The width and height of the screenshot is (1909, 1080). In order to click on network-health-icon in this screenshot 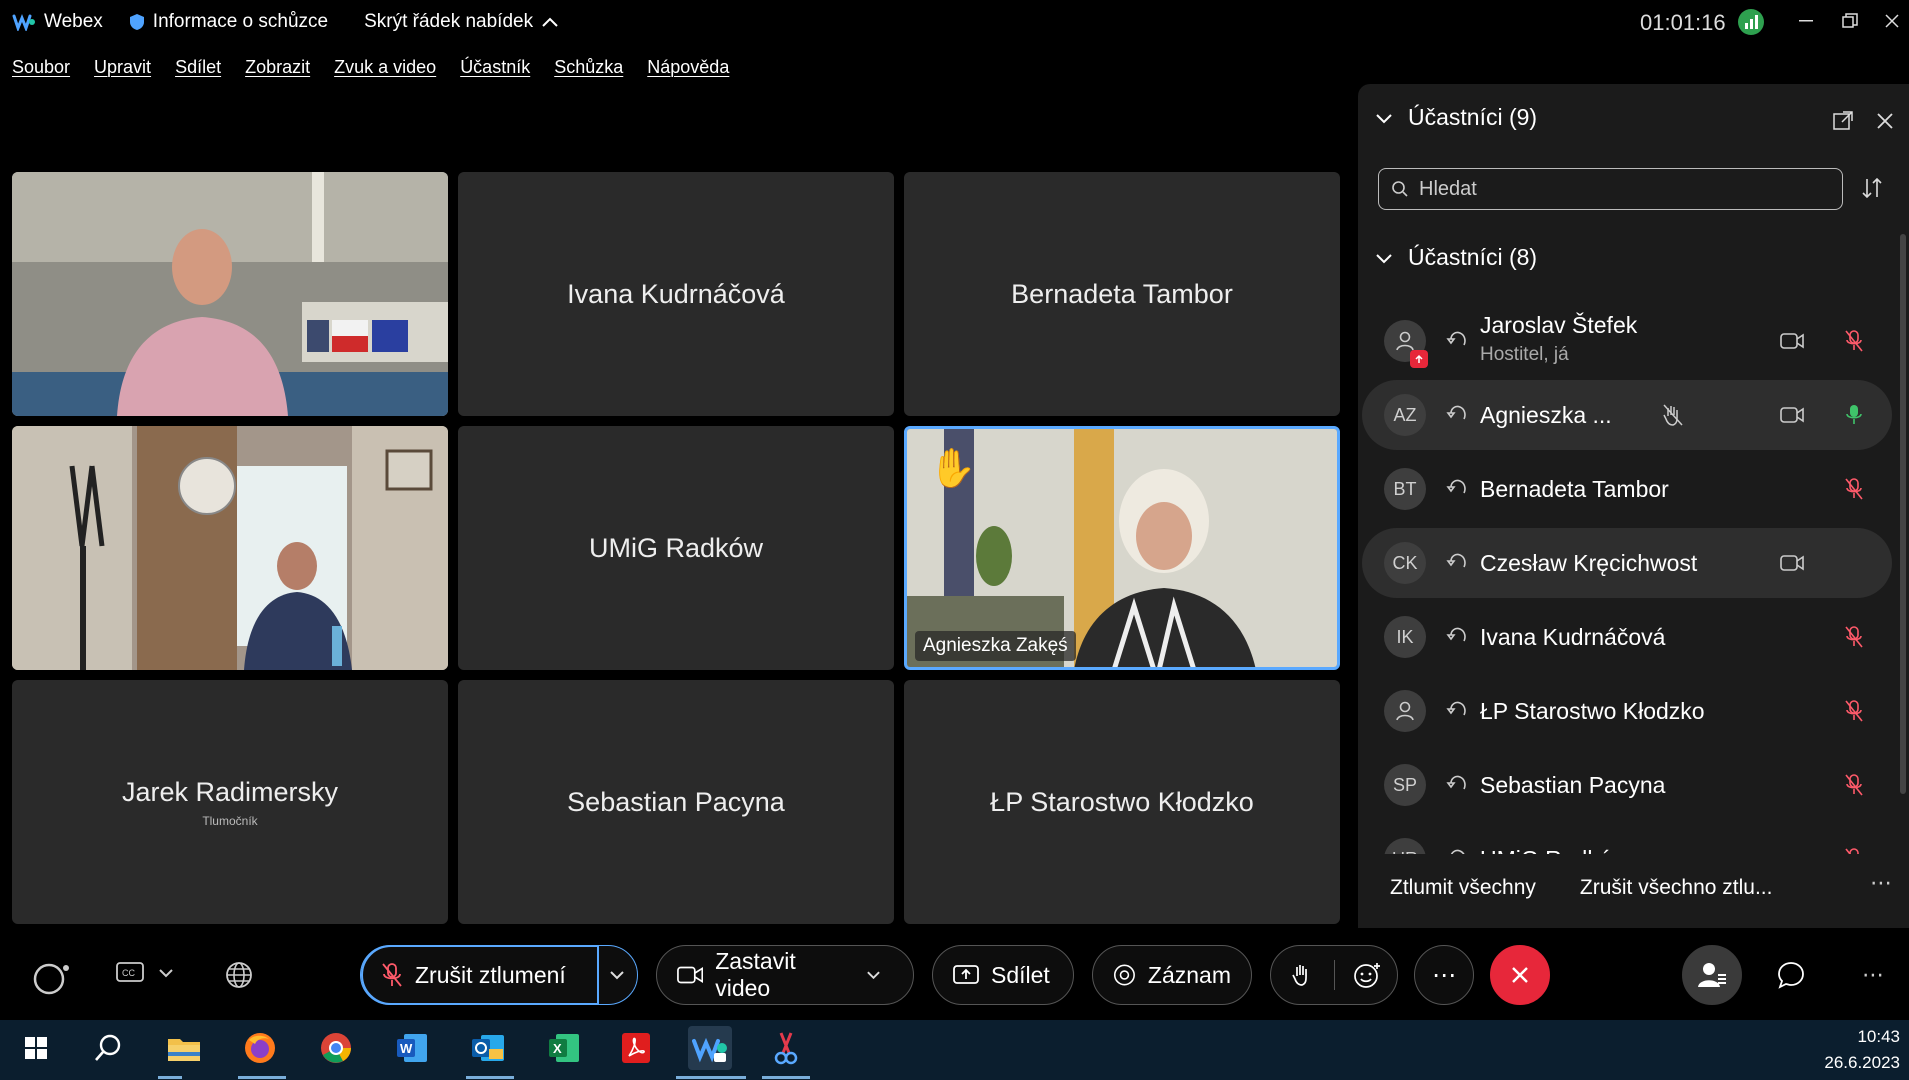, I will do `click(1751, 22)`.